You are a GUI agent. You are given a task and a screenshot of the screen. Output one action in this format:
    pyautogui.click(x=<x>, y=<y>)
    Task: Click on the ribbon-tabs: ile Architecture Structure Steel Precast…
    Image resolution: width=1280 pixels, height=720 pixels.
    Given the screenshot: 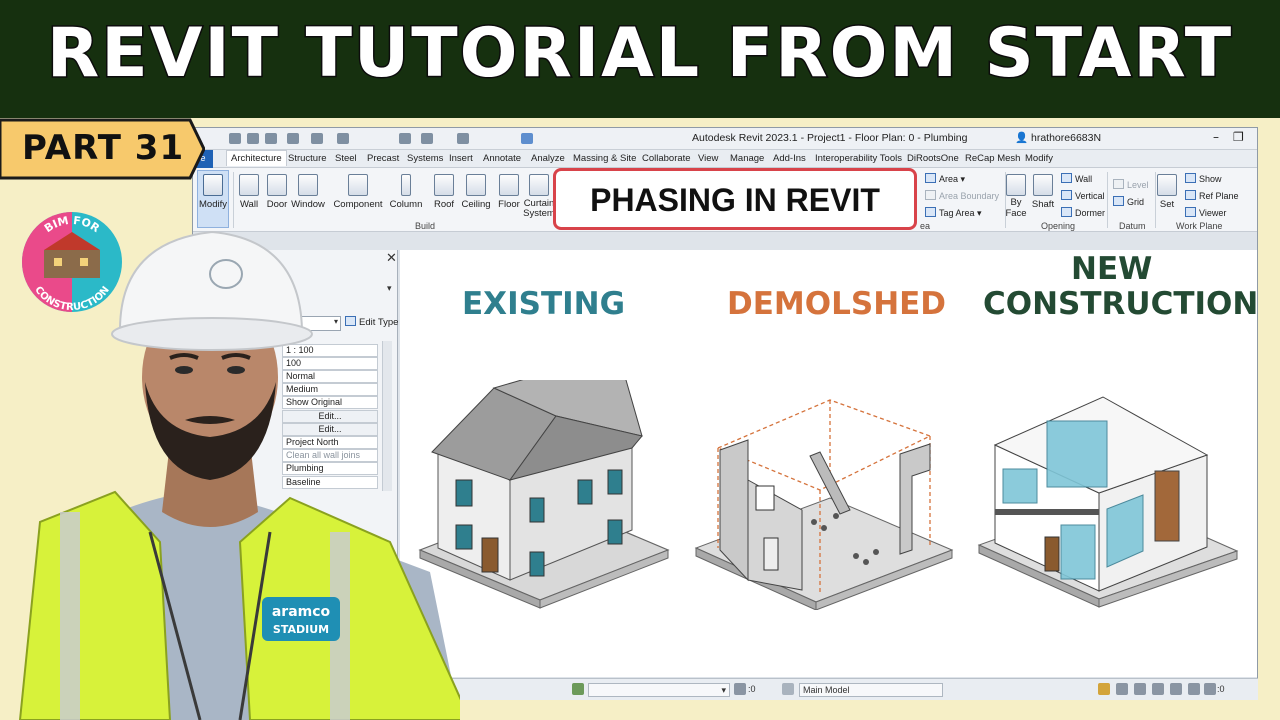 What is the action you would take?
    pyautogui.click(x=725, y=159)
    